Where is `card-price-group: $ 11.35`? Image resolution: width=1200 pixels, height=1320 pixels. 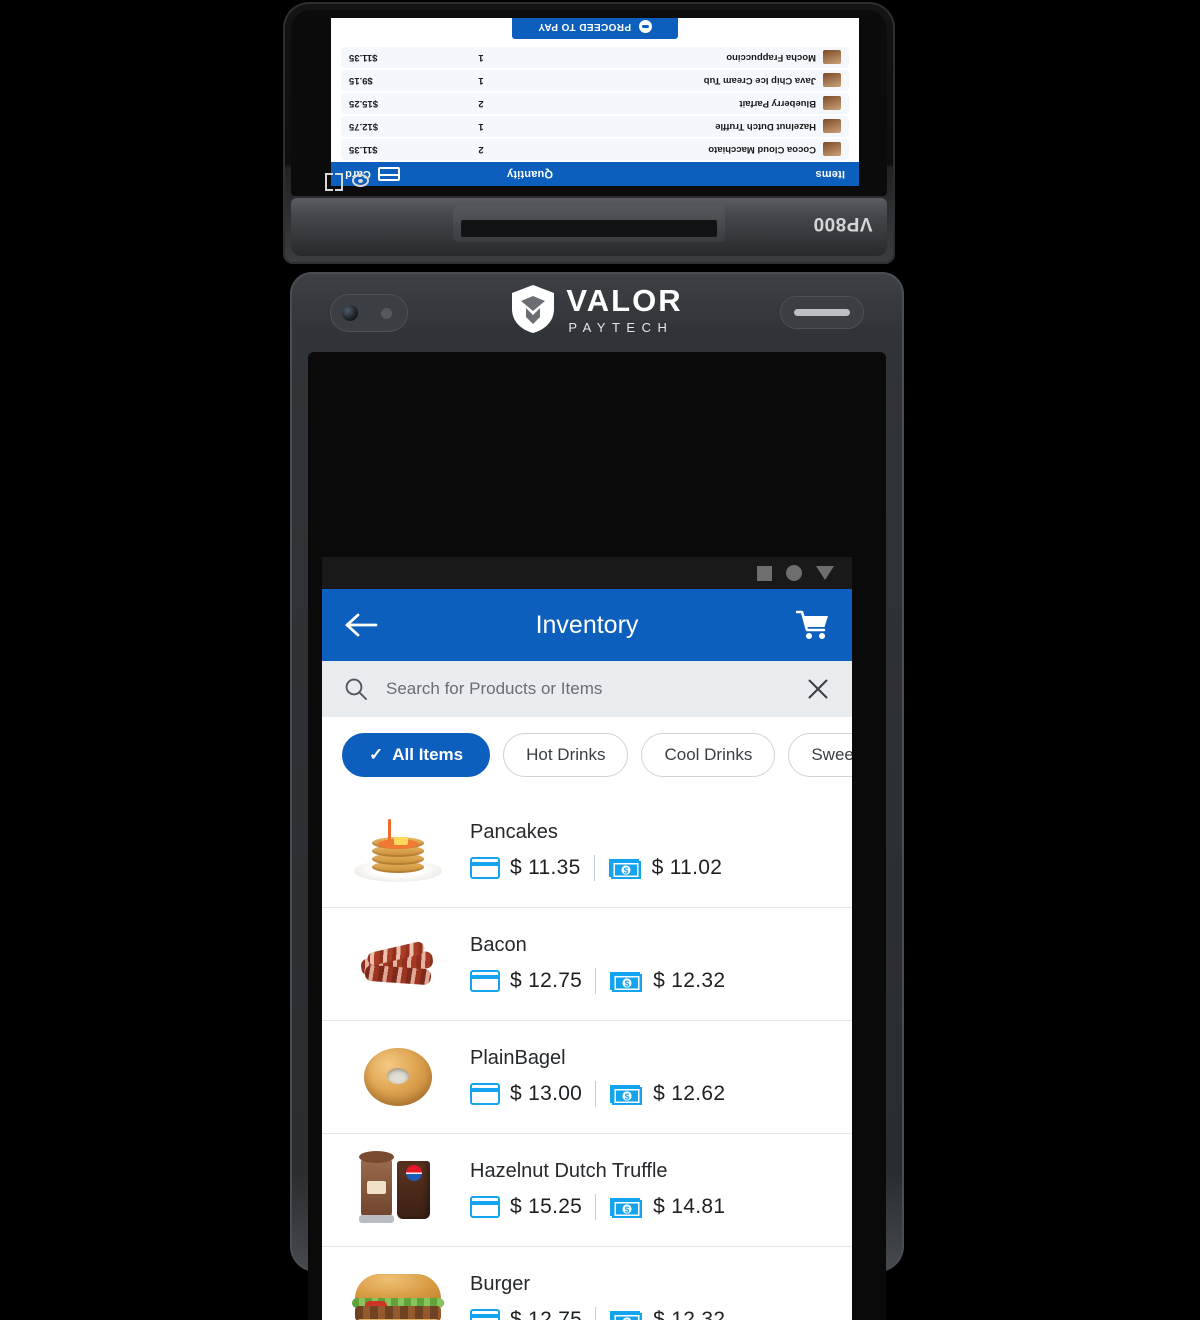
card-price-group: $ 11.35 is located at coordinates (525, 868).